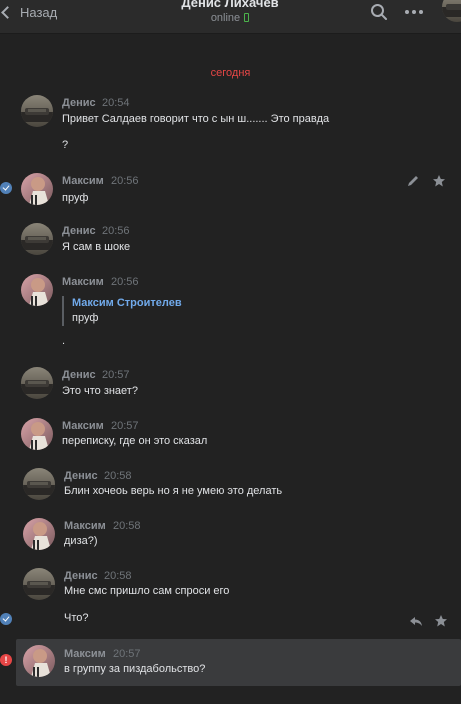  Describe the element at coordinates (135, 441) in the screenshot. I see `message-text: переписку, где он это сказал` at that location.